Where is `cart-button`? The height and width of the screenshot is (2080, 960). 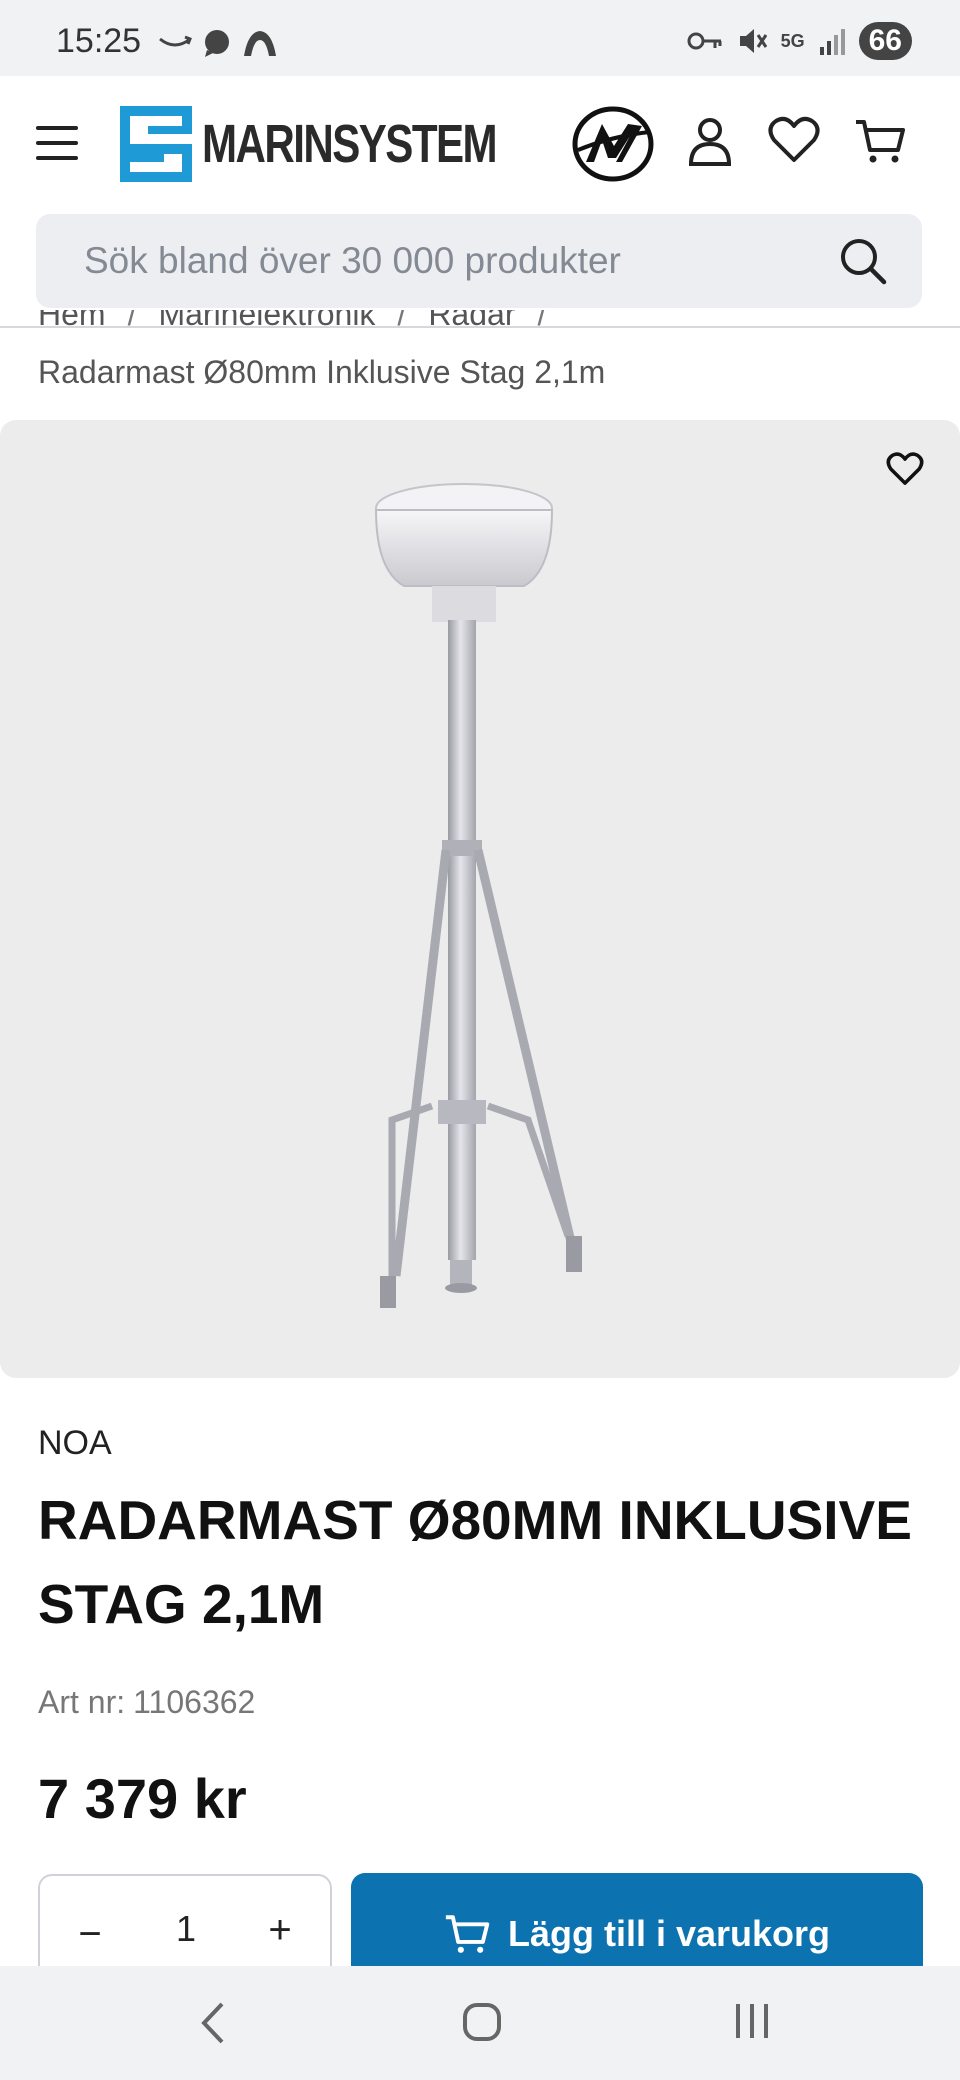 cart-button is located at coordinates (880, 143).